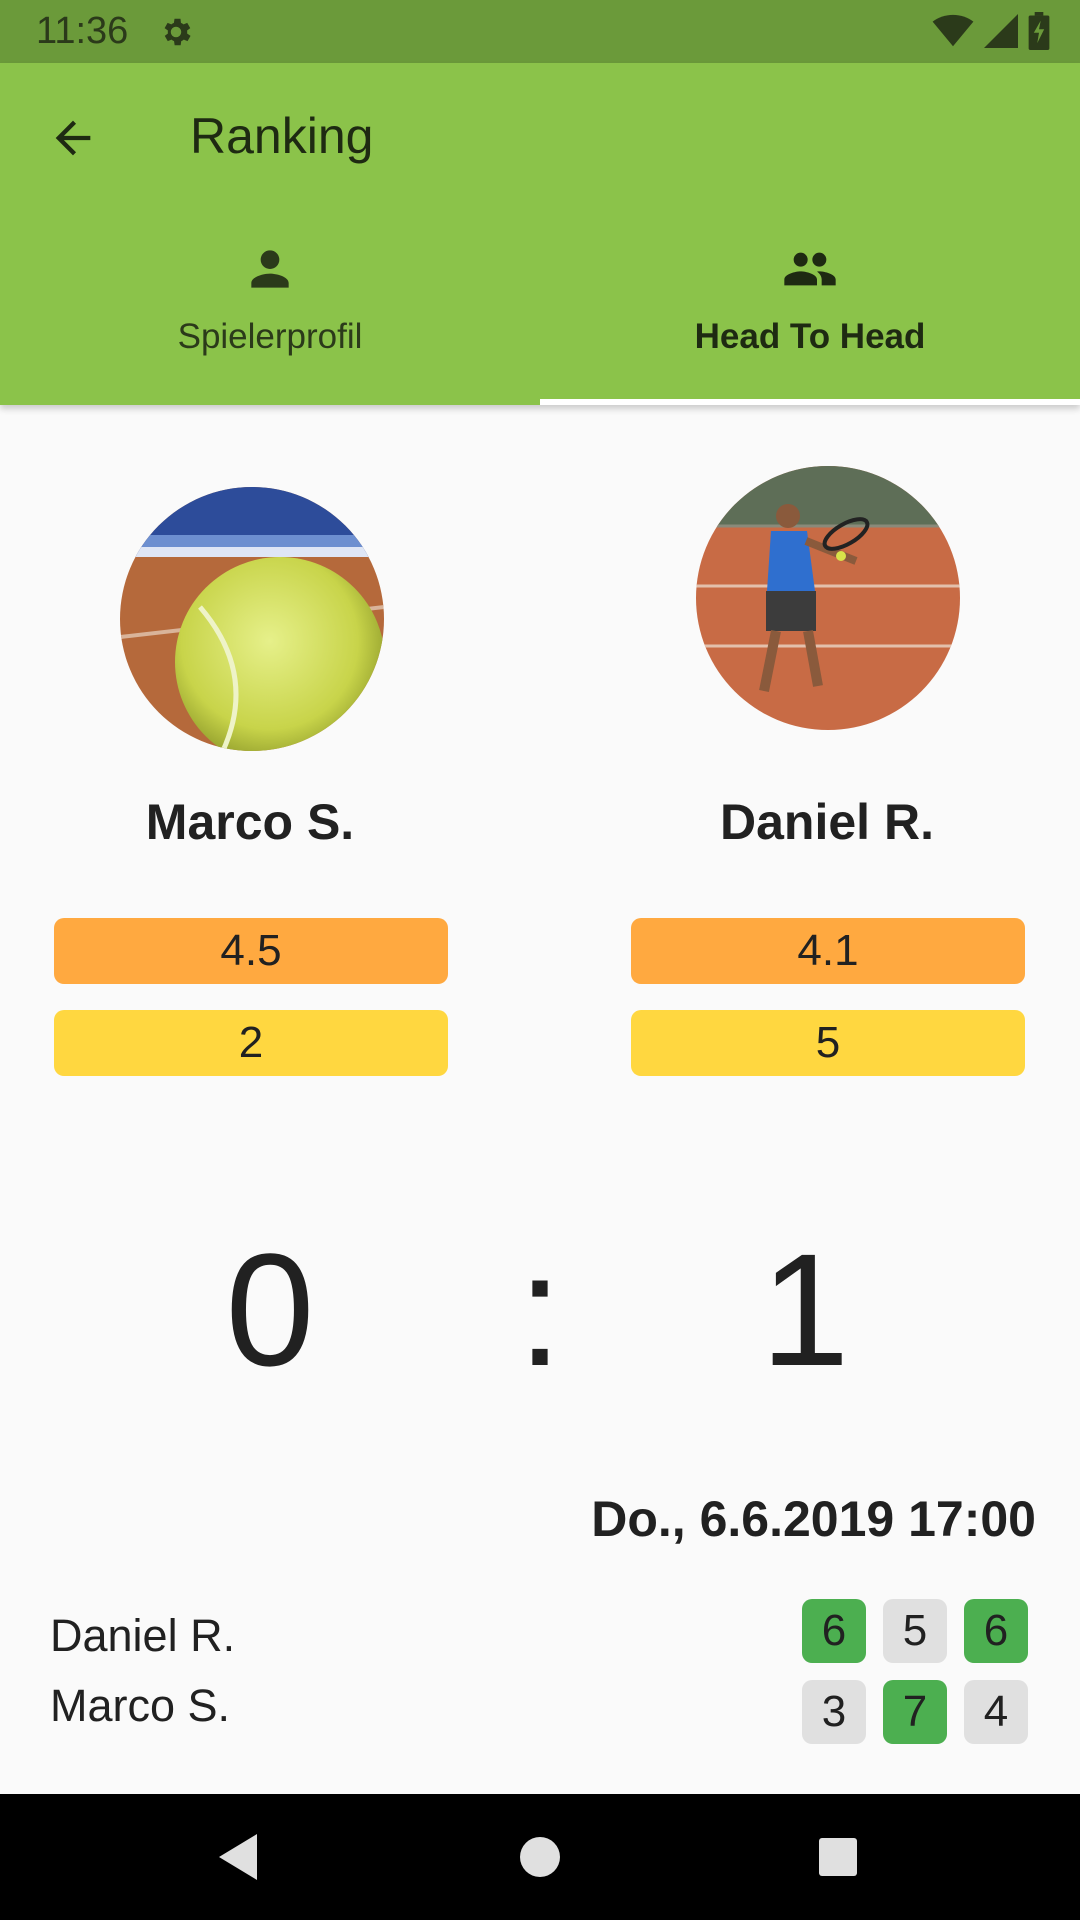 This screenshot has height=1920, width=1080. Describe the element at coordinates (915, 1631) in the screenshot. I see `set-score: 5` at that location.